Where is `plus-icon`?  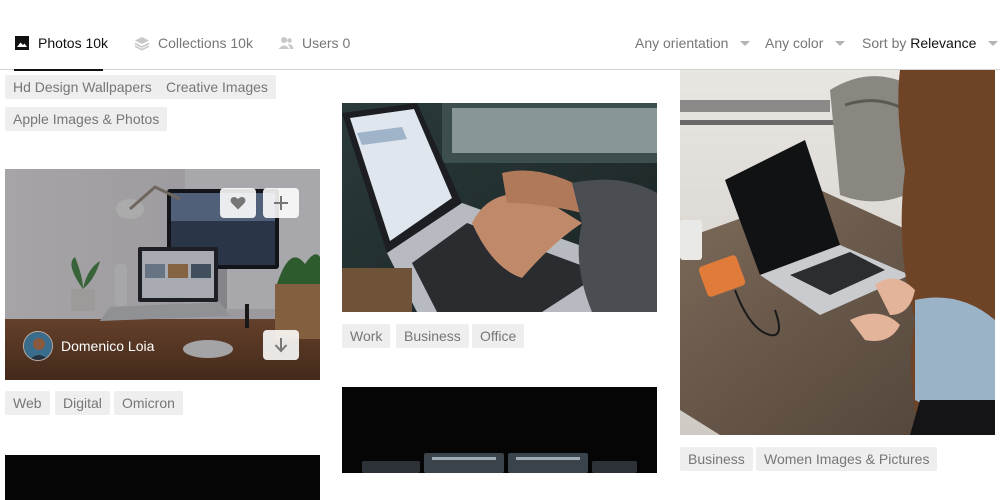 plus-icon is located at coordinates (281, 203).